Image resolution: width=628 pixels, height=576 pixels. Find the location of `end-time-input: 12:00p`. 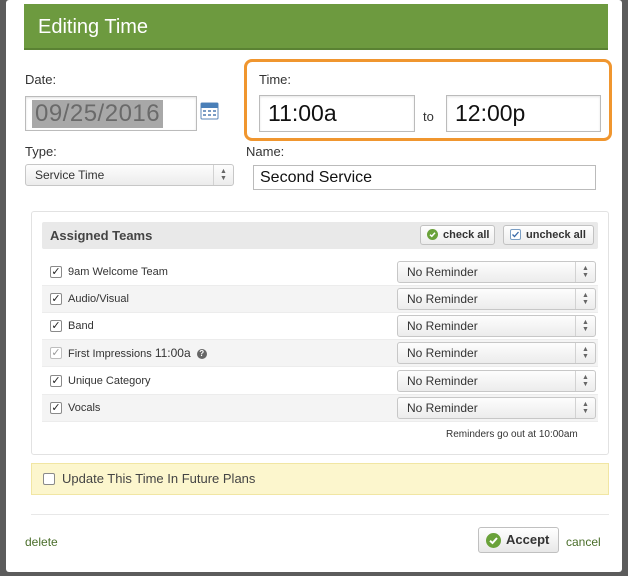

end-time-input: 12:00p is located at coordinates (523, 113).